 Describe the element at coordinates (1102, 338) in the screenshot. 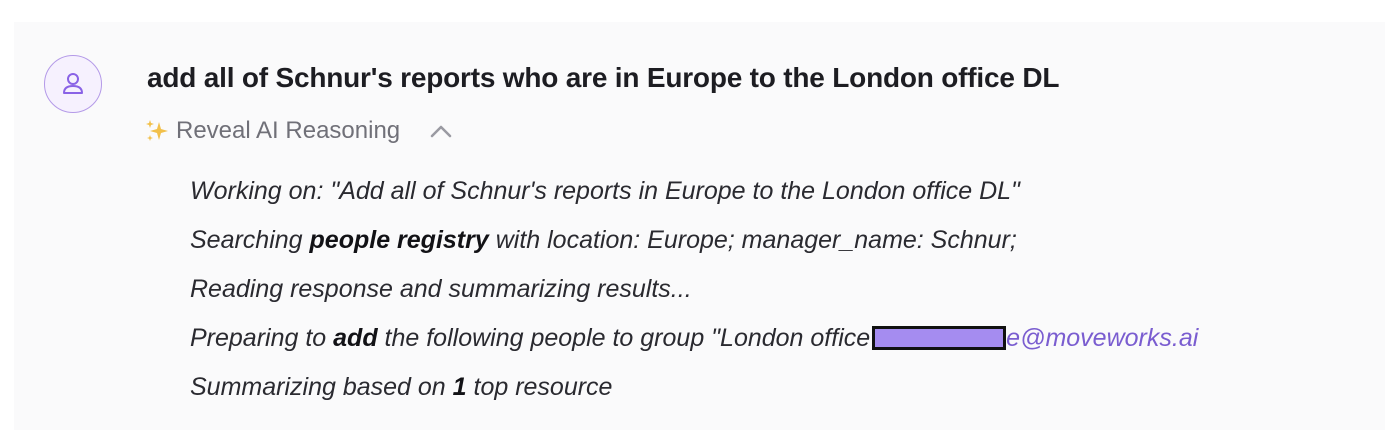

I see `group-email-link: e@moveworks.ai` at that location.